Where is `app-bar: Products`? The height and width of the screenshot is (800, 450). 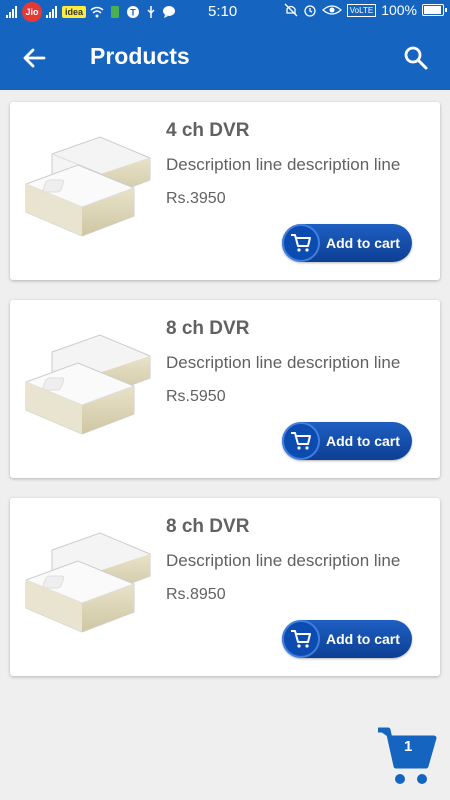 app-bar: Products is located at coordinates (225, 57).